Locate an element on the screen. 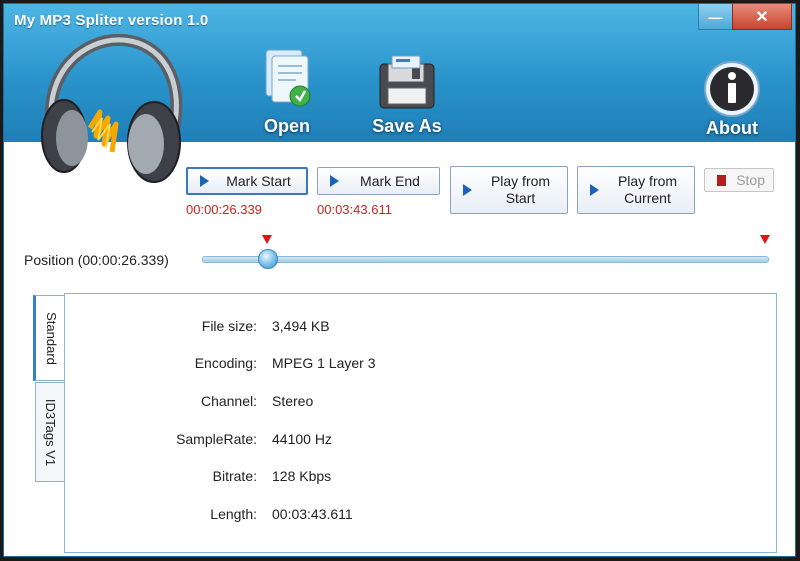 The image size is (800, 561). info-value: Stereo is located at coordinates (293, 401).